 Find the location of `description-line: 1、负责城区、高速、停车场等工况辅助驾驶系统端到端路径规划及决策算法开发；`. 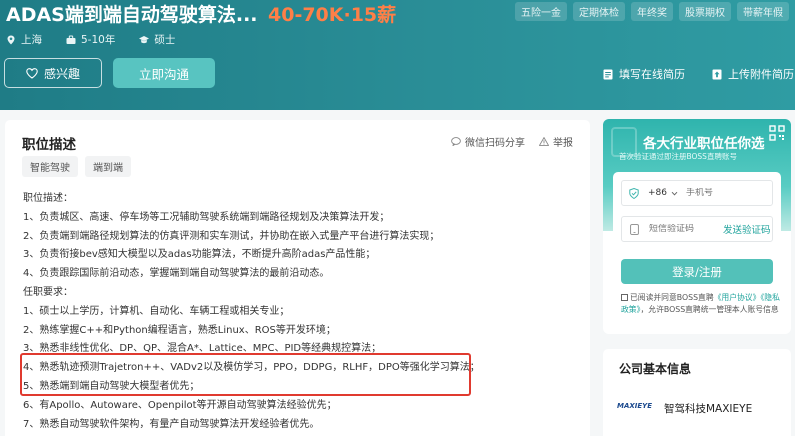

description-line: 1、负责城区、高速、停车场等工况辅助驾驶系统端到端路径规划及决策算法开发； is located at coordinates (206, 217).